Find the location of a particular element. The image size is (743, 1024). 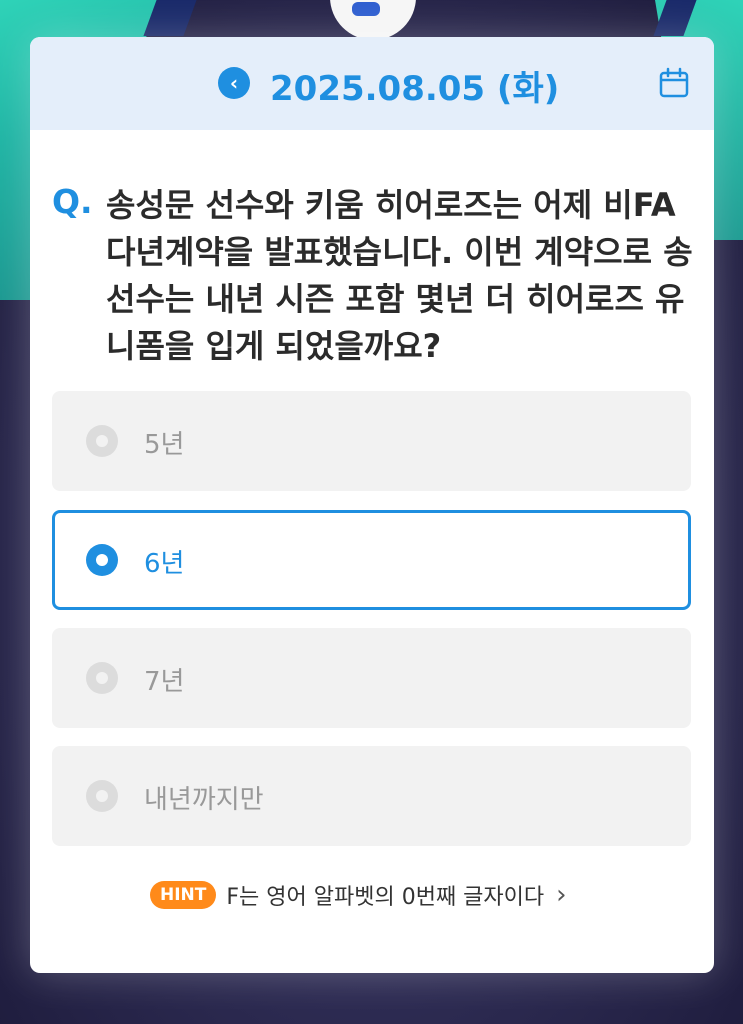

calendar-icon is located at coordinates (674, 83).